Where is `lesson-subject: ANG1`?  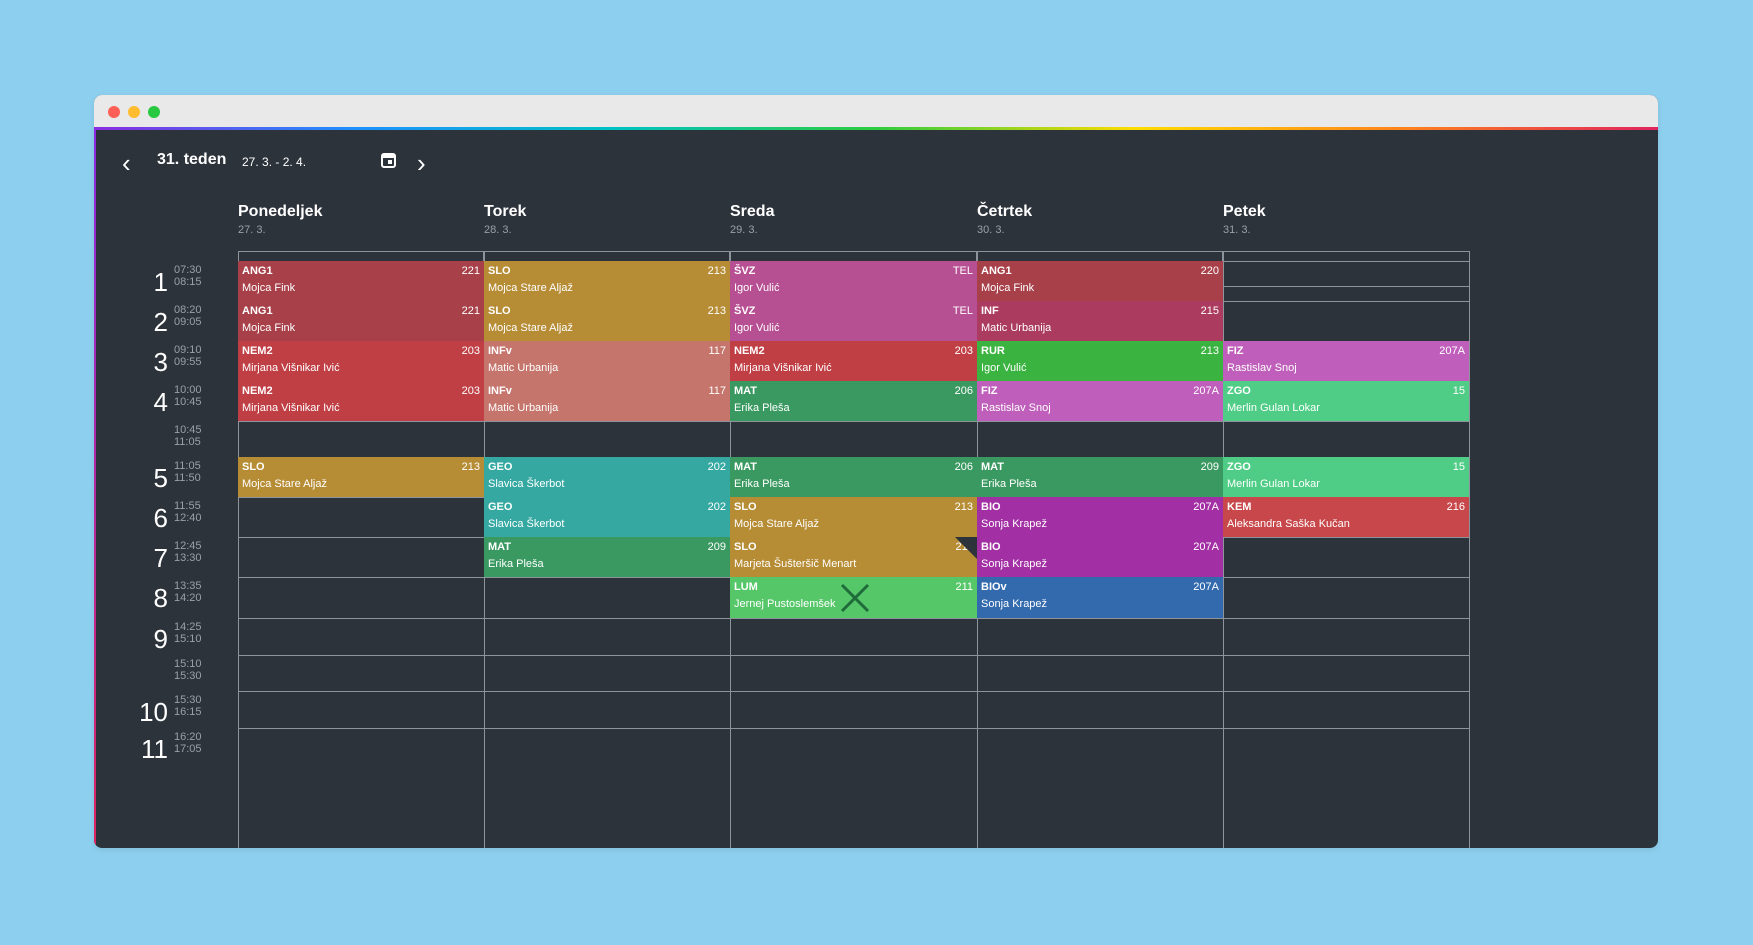 lesson-subject: ANG1 is located at coordinates (996, 271).